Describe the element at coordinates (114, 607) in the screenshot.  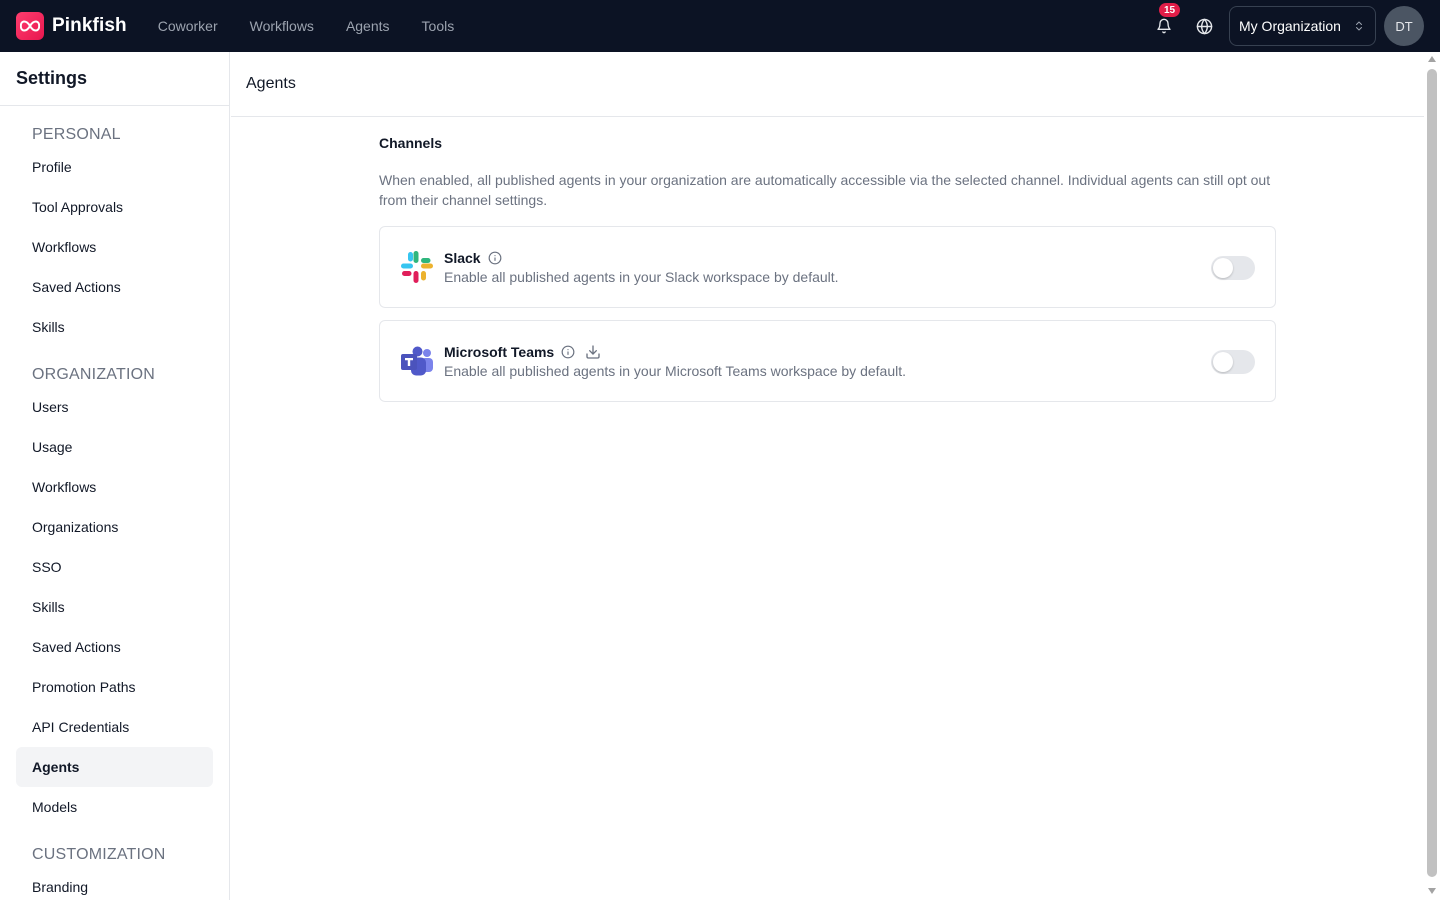
I see `sidebar-item-org-skills: Skills` at that location.